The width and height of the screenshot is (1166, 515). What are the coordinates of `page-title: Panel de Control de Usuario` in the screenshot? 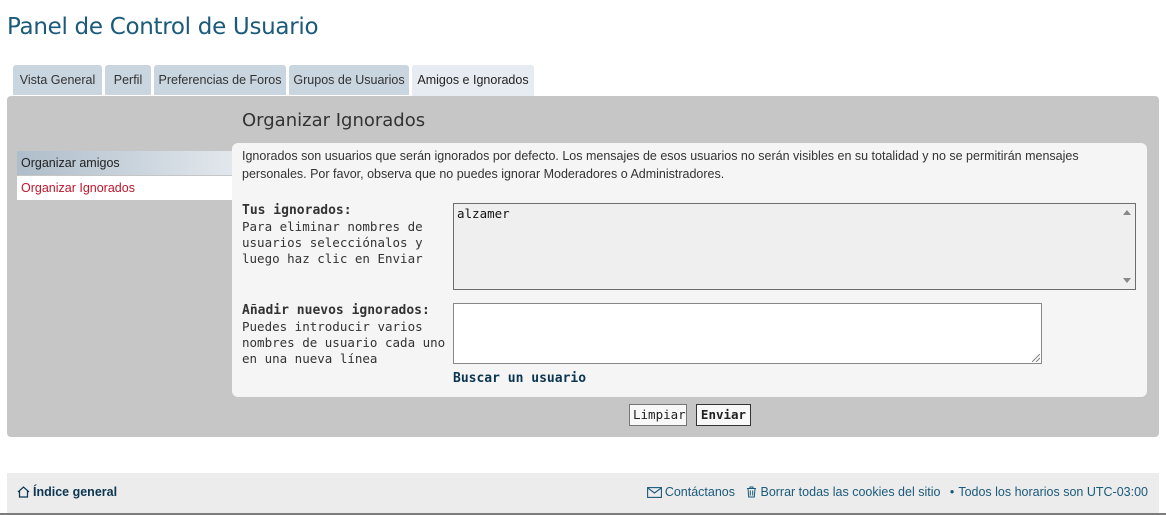 It's located at (163, 27).